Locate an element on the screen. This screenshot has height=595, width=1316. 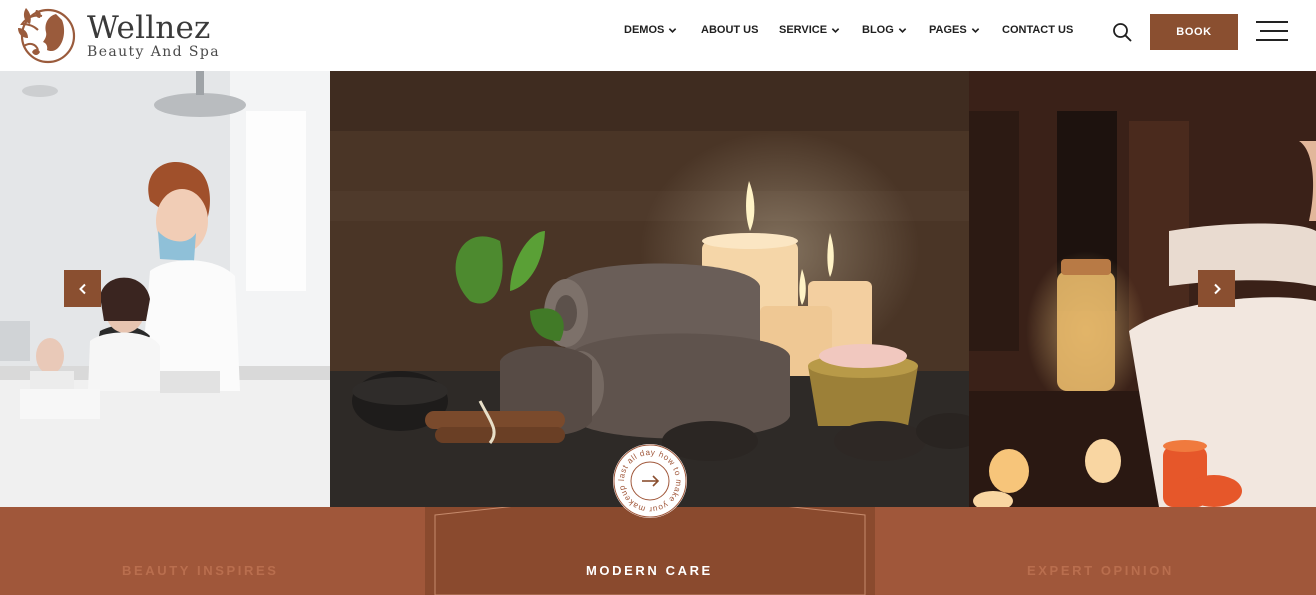
chevron-left-icon is located at coordinates (82, 288).